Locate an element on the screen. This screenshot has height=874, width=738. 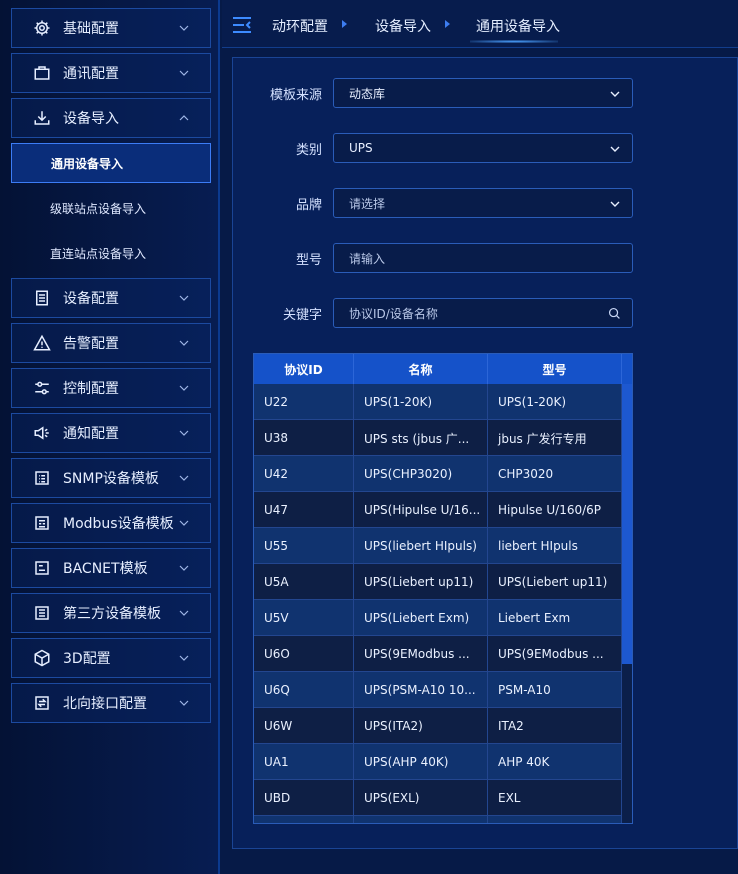
breadcrumb-item: 设备导入 is located at coordinates (403, 26).